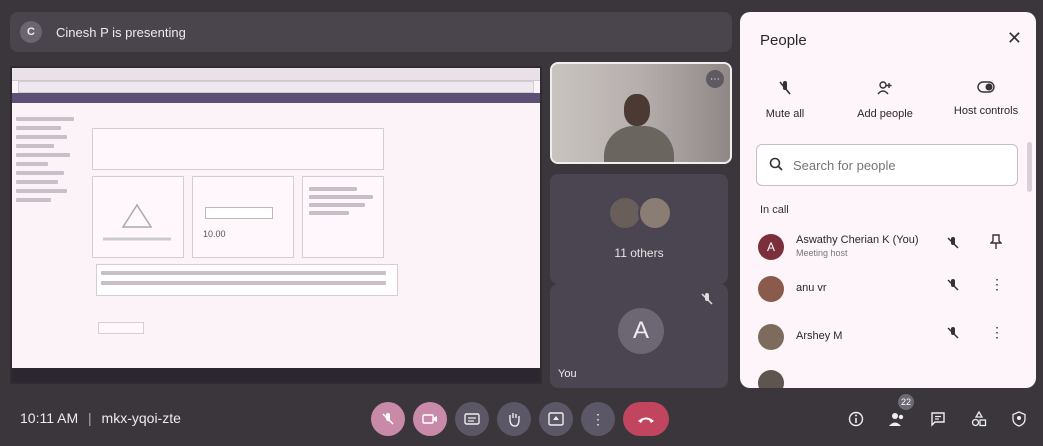 This screenshot has height=446, width=1043. What do you see at coordinates (121, 328) in the screenshot?
I see `shared-button` at bounding box center [121, 328].